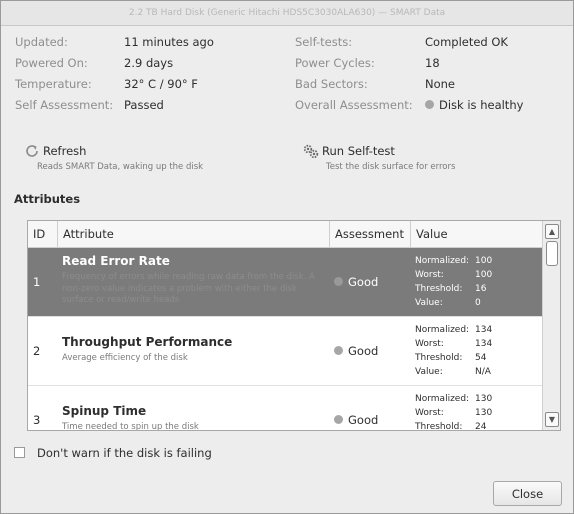 Image resolution: width=574 pixels, height=514 pixels. I want to click on overall-assessment-label: Overall Assessment:, so click(354, 105).